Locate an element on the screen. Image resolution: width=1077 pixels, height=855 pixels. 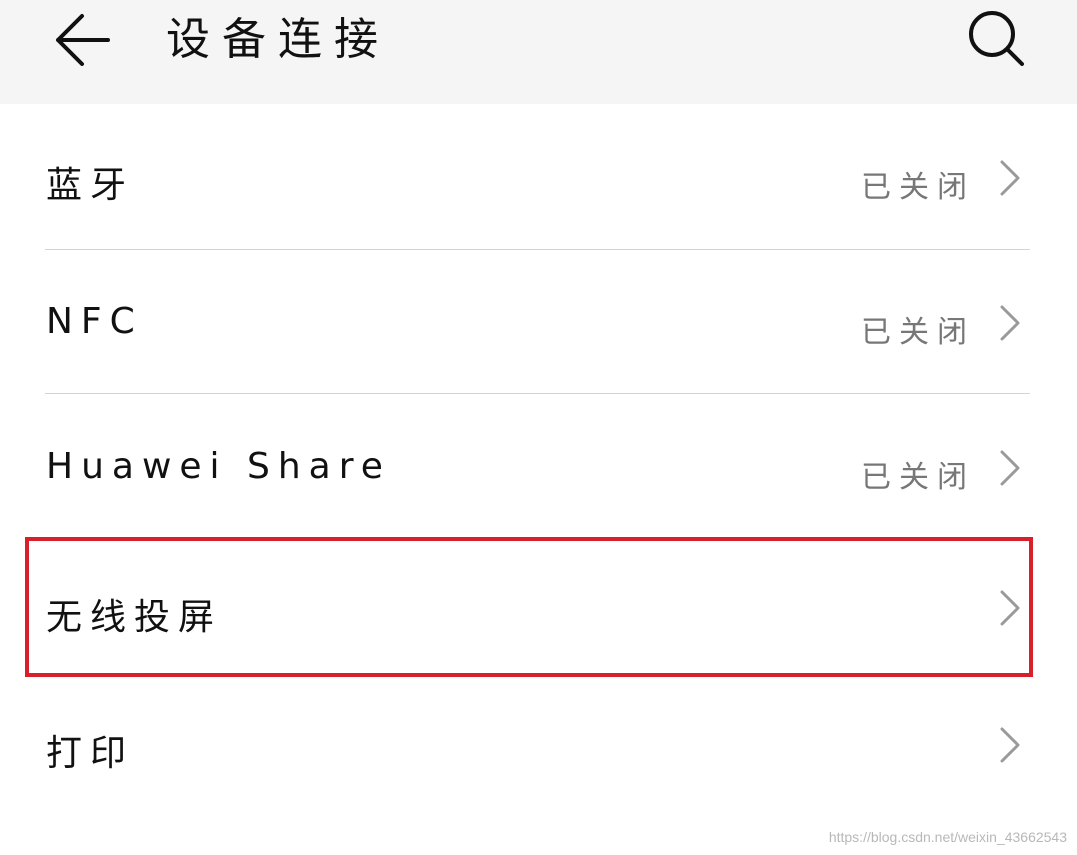
back-button is located at coordinates (80, 38).